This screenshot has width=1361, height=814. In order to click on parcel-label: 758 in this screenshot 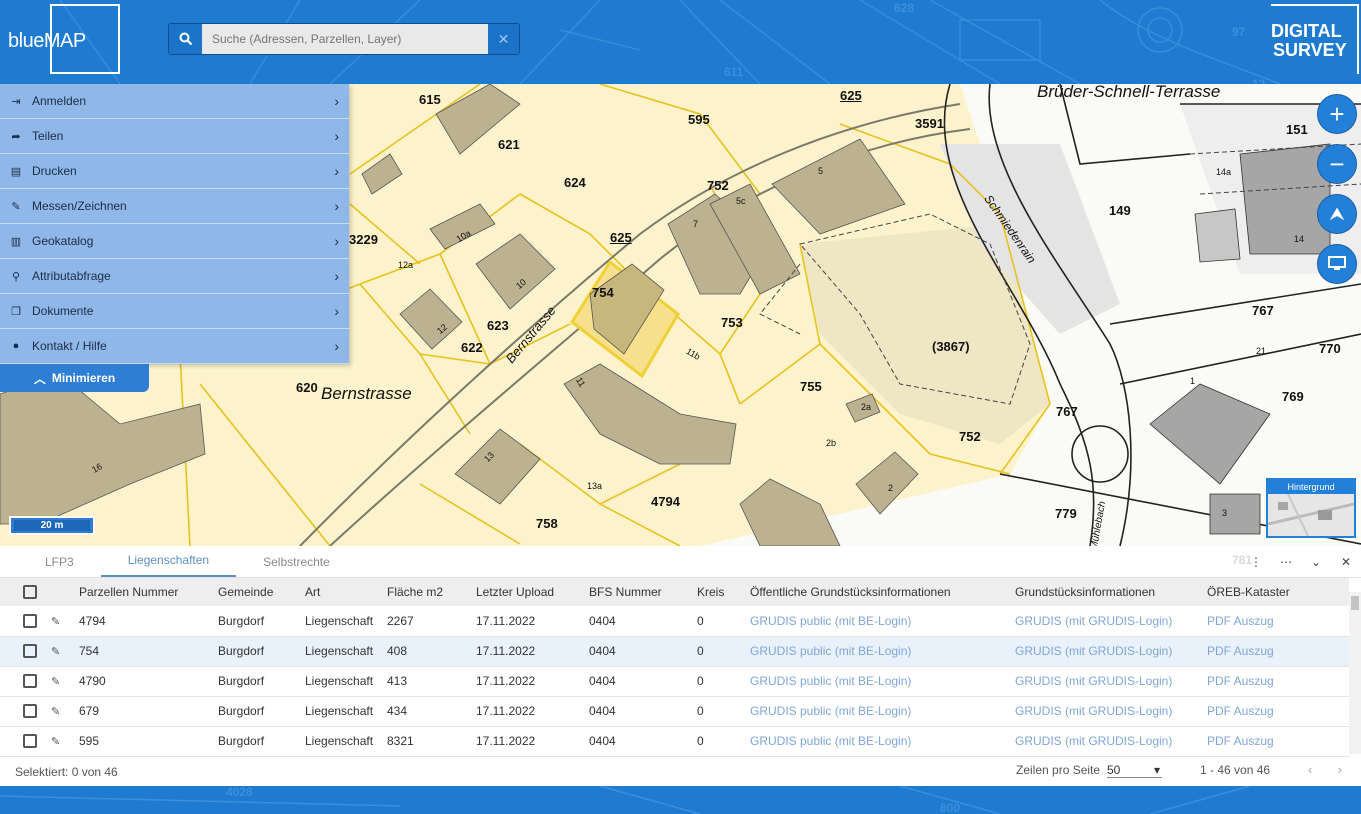, I will do `click(547, 523)`.